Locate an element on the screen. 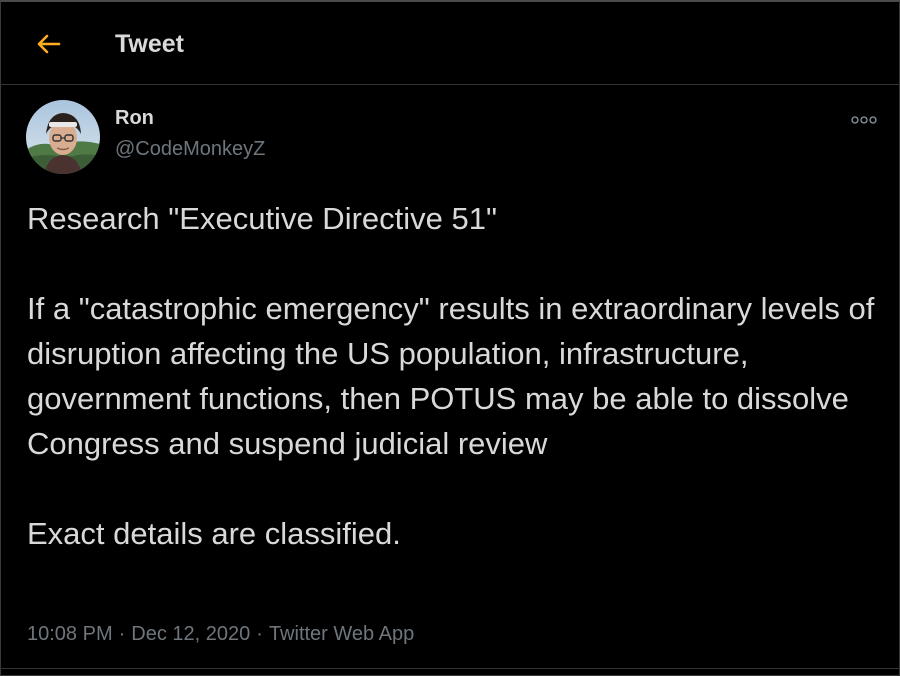 The image size is (900, 676). back-button is located at coordinates (48, 44).